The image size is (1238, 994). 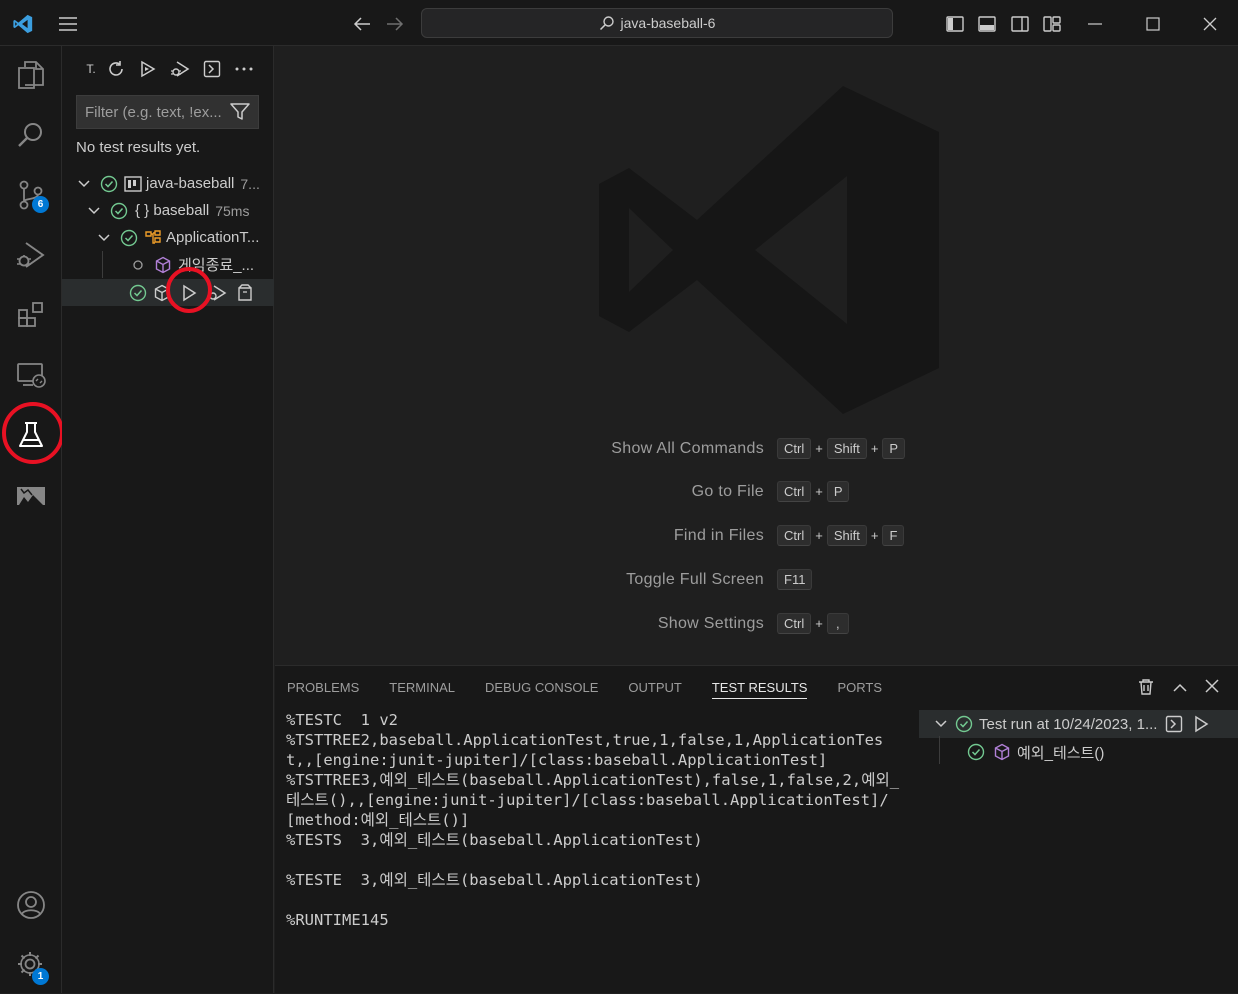 What do you see at coordinates (1061, 753) in the screenshot?
I see `test-result-label: 예외_테스트()` at bounding box center [1061, 753].